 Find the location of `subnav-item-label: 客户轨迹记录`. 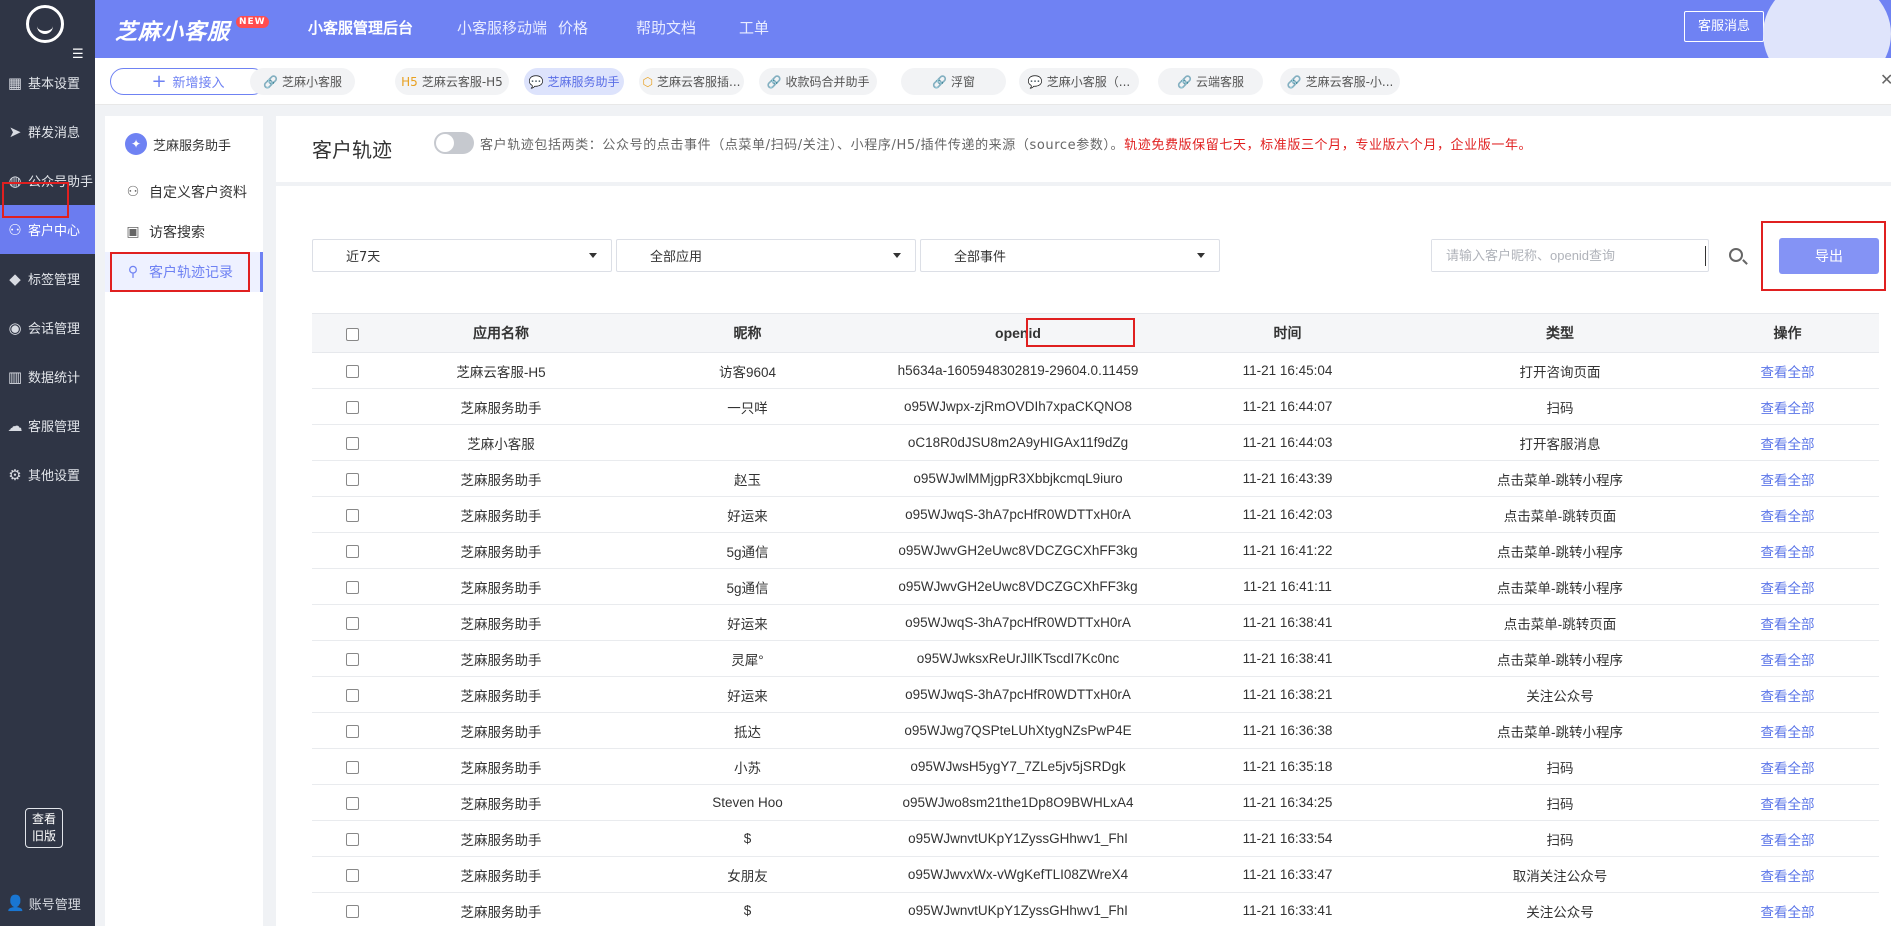

subnav-item-label: 客户轨迹记录 is located at coordinates (191, 273).